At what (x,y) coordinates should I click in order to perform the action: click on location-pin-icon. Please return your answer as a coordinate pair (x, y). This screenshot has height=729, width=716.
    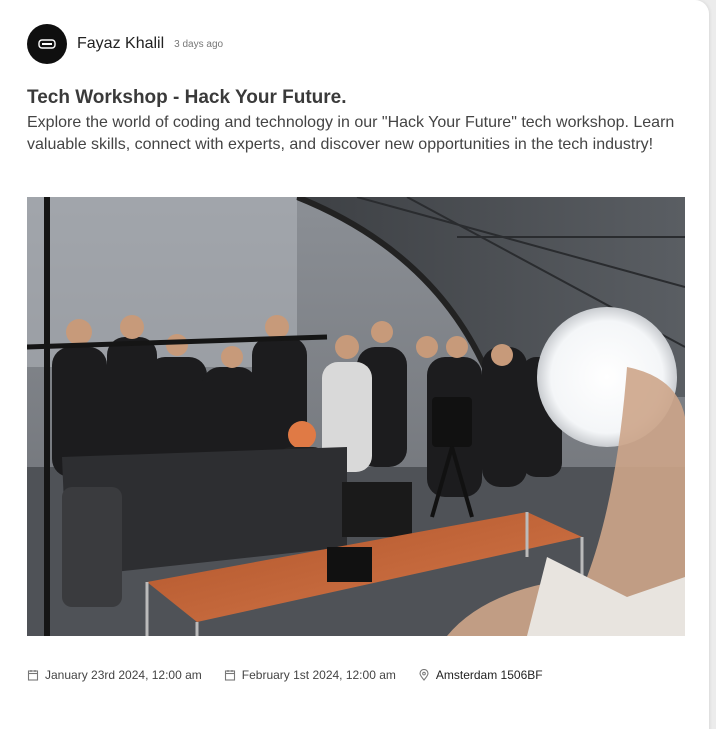
    Looking at the image, I should click on (424, 675).